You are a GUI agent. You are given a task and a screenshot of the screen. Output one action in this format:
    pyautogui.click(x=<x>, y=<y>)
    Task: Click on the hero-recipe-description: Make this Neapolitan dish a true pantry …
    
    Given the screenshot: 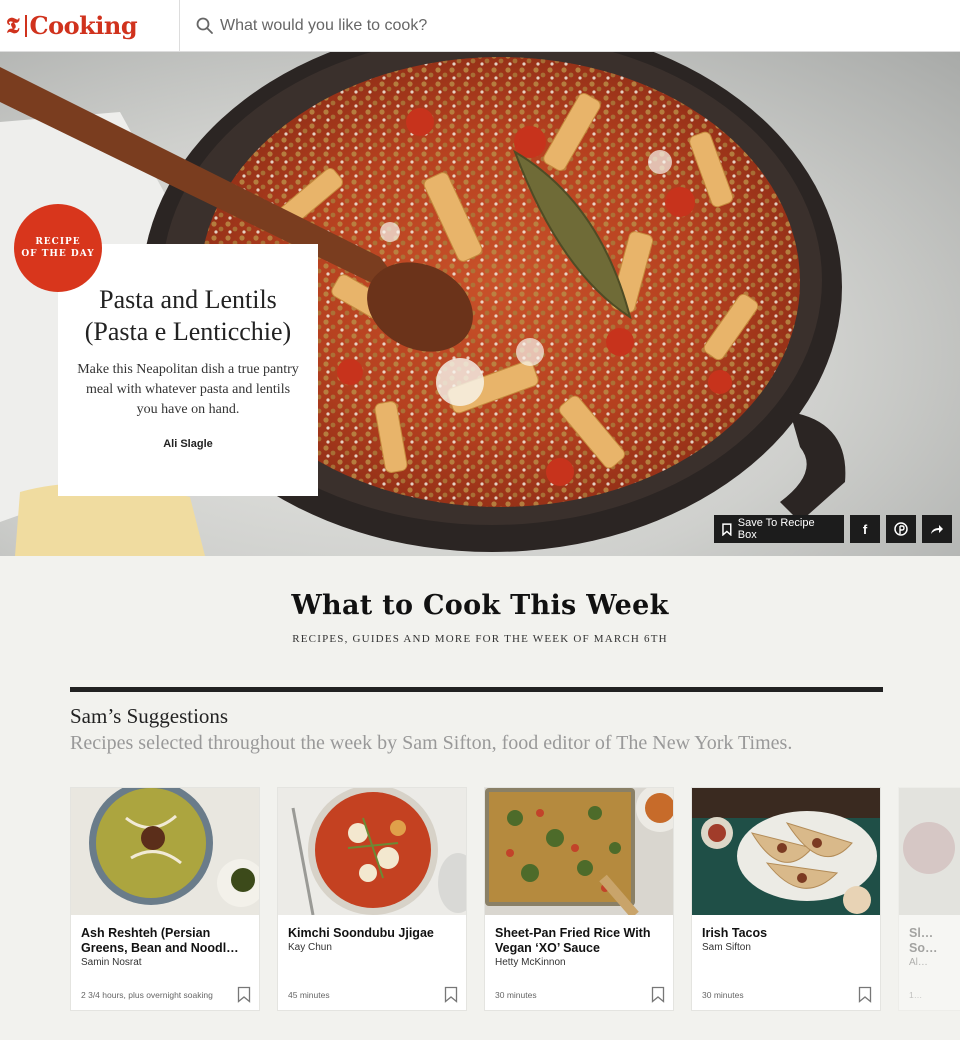 What is the action you would take?
    pyautogui.click(x=188, y=389)
    